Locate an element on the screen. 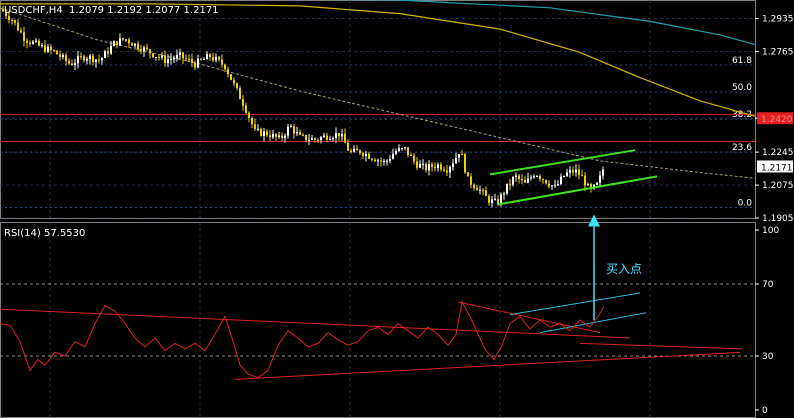 This screenshot has width=794, height=418. main-y-tick-label: 1.2075 is located at coordinates (778, 186).